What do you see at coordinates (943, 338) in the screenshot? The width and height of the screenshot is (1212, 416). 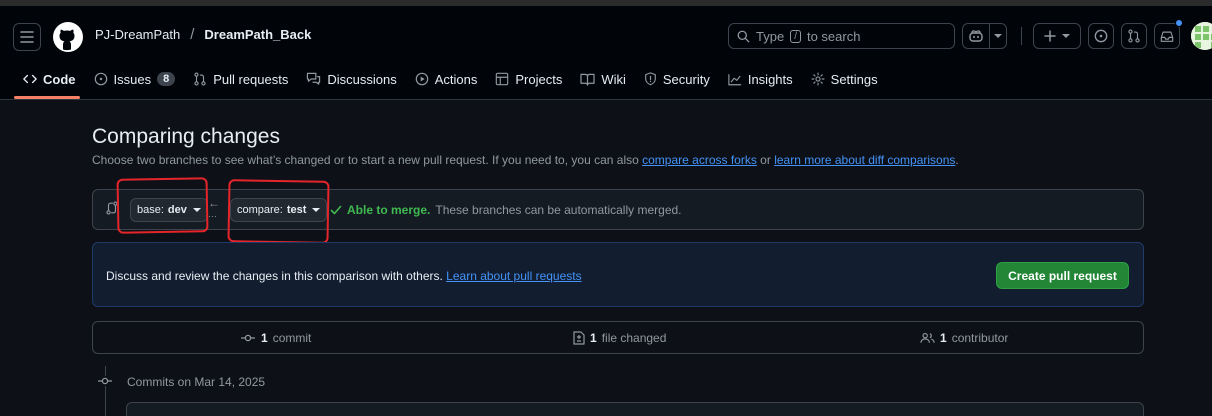 I see `contributors-count: 1` at bounding box center [943, 338].